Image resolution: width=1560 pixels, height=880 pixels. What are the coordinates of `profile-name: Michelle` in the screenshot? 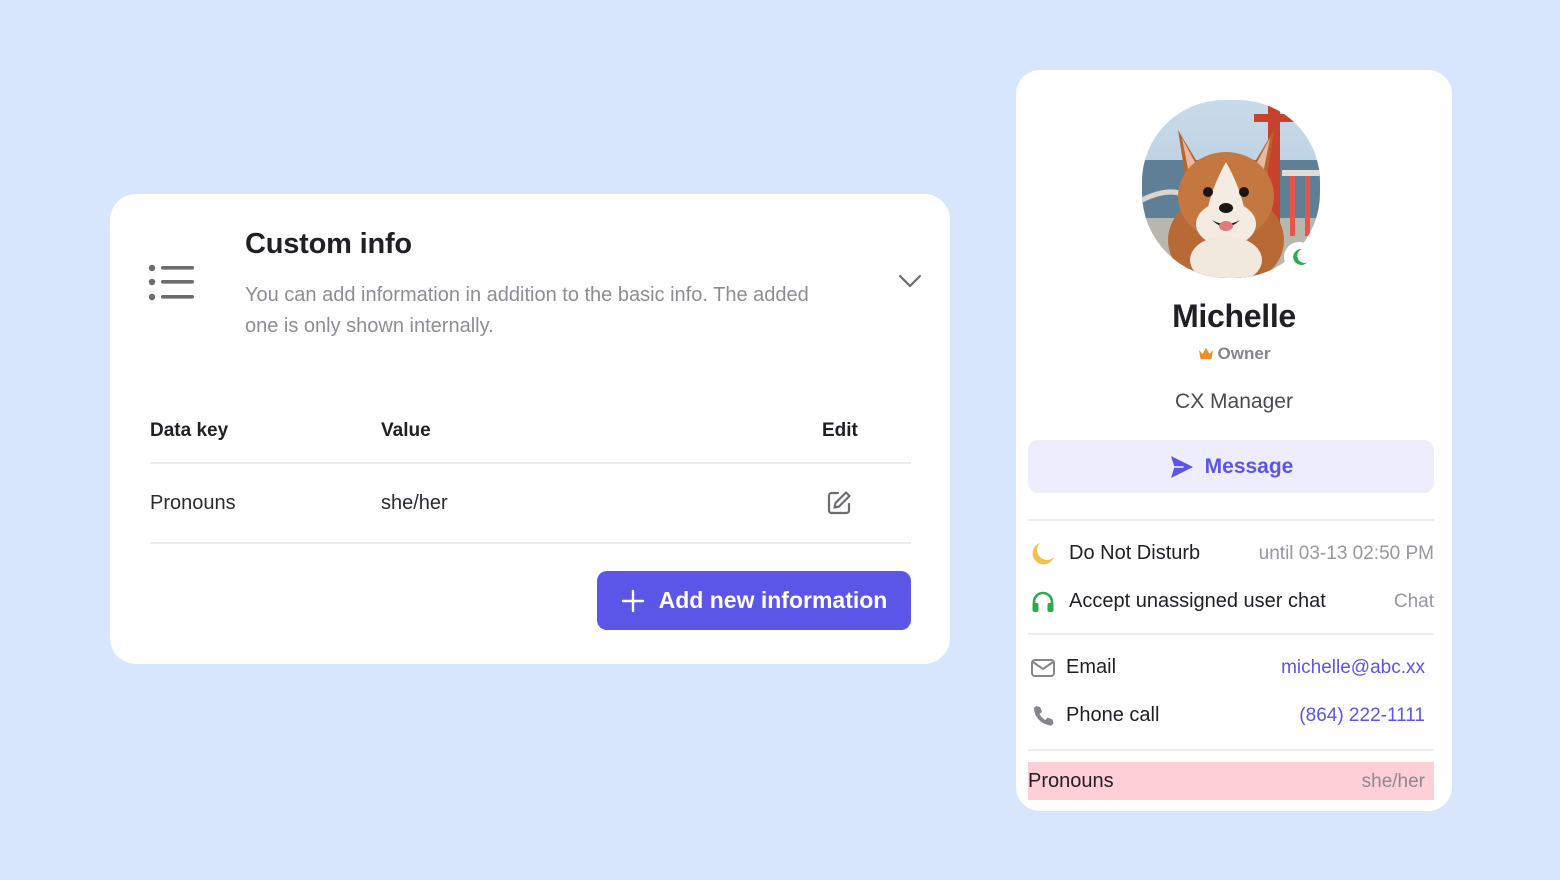 It's located at (1234, 316).